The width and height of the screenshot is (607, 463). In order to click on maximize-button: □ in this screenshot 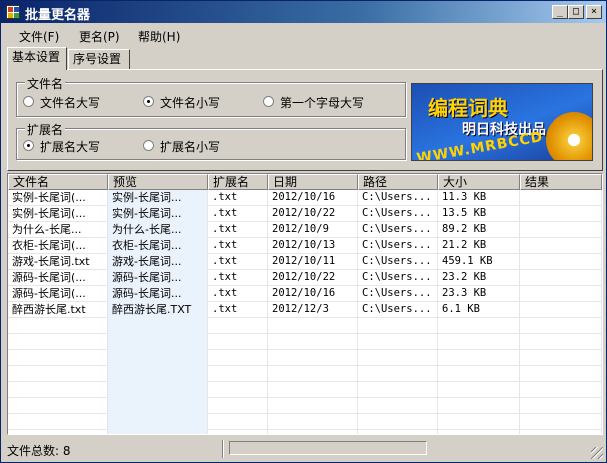, I will do `click(576, 12)`.